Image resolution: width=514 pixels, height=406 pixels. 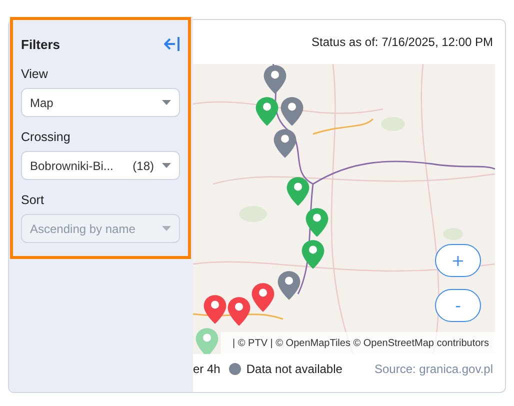 I want to click on field-label: View, so click(x=34, y=74).